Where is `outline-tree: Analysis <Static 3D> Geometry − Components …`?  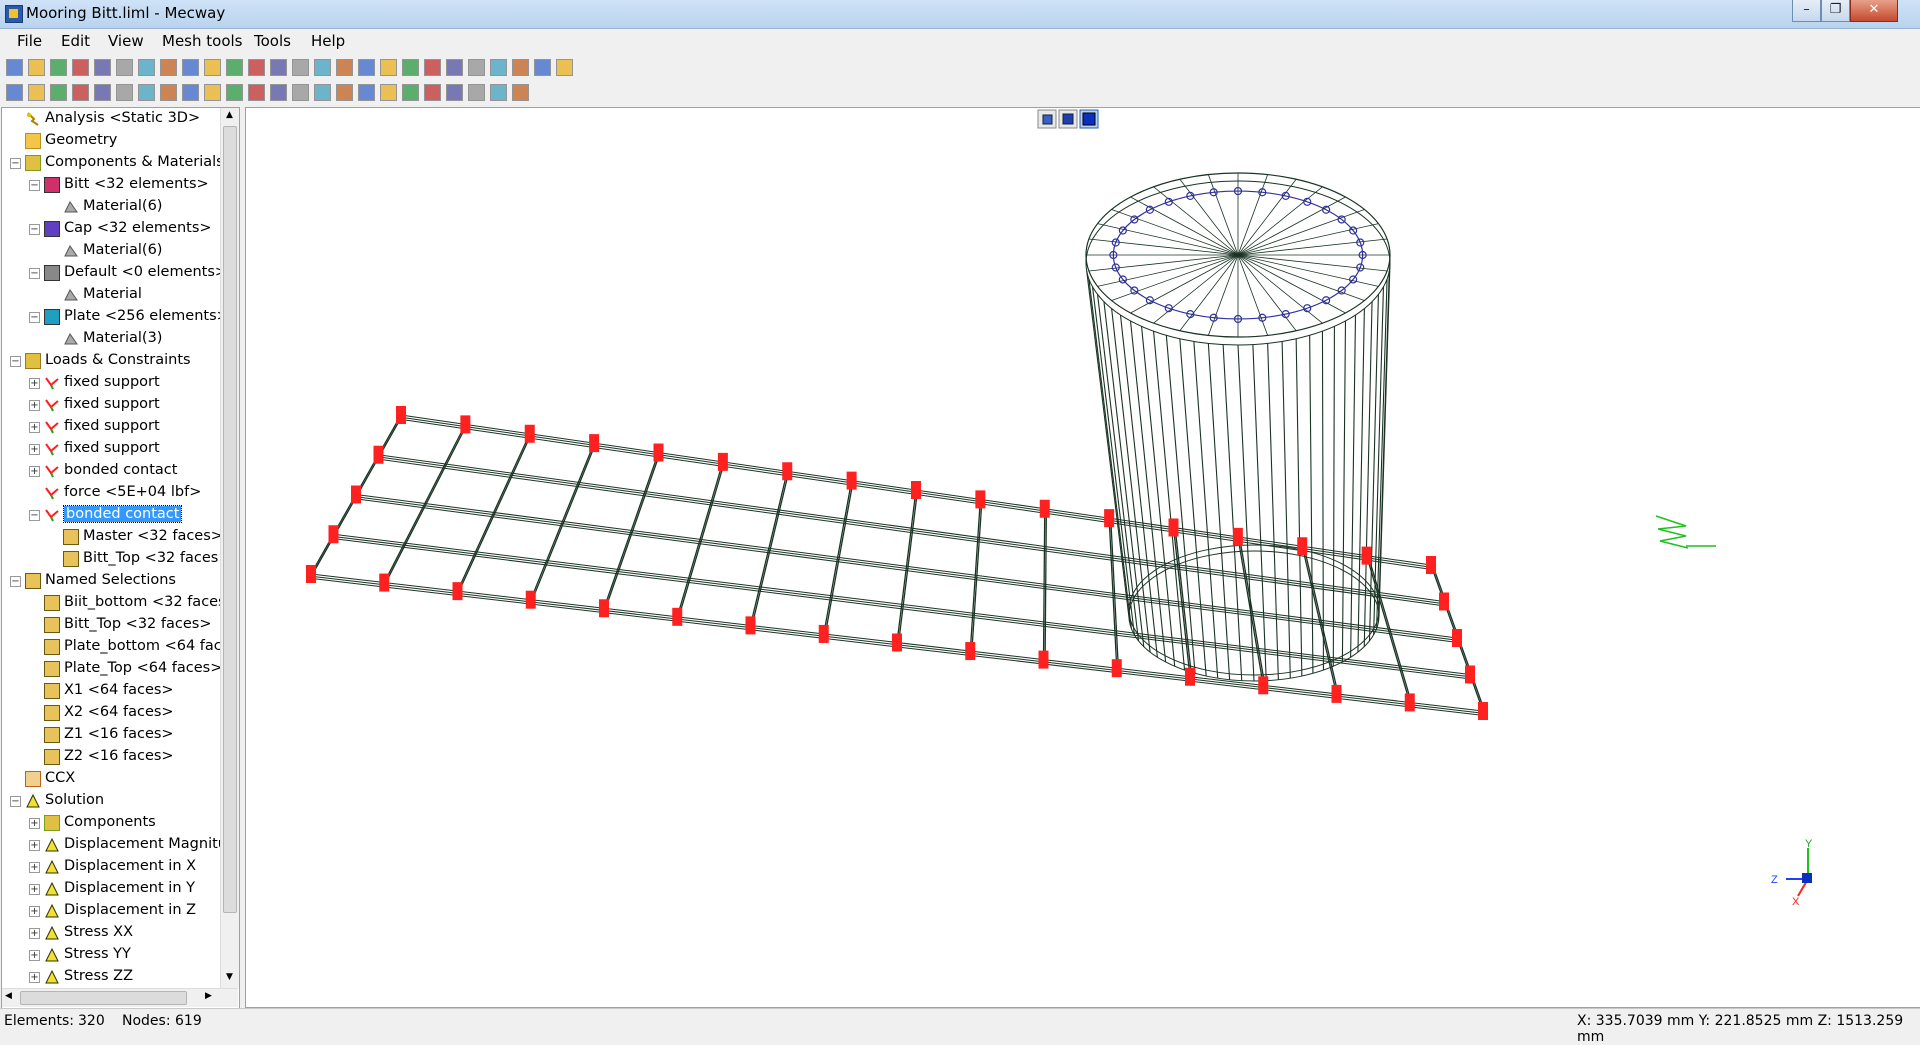
outline-tree: Analysis <Static 3D> Geometry − Components … is located at coordinates (120, 558).